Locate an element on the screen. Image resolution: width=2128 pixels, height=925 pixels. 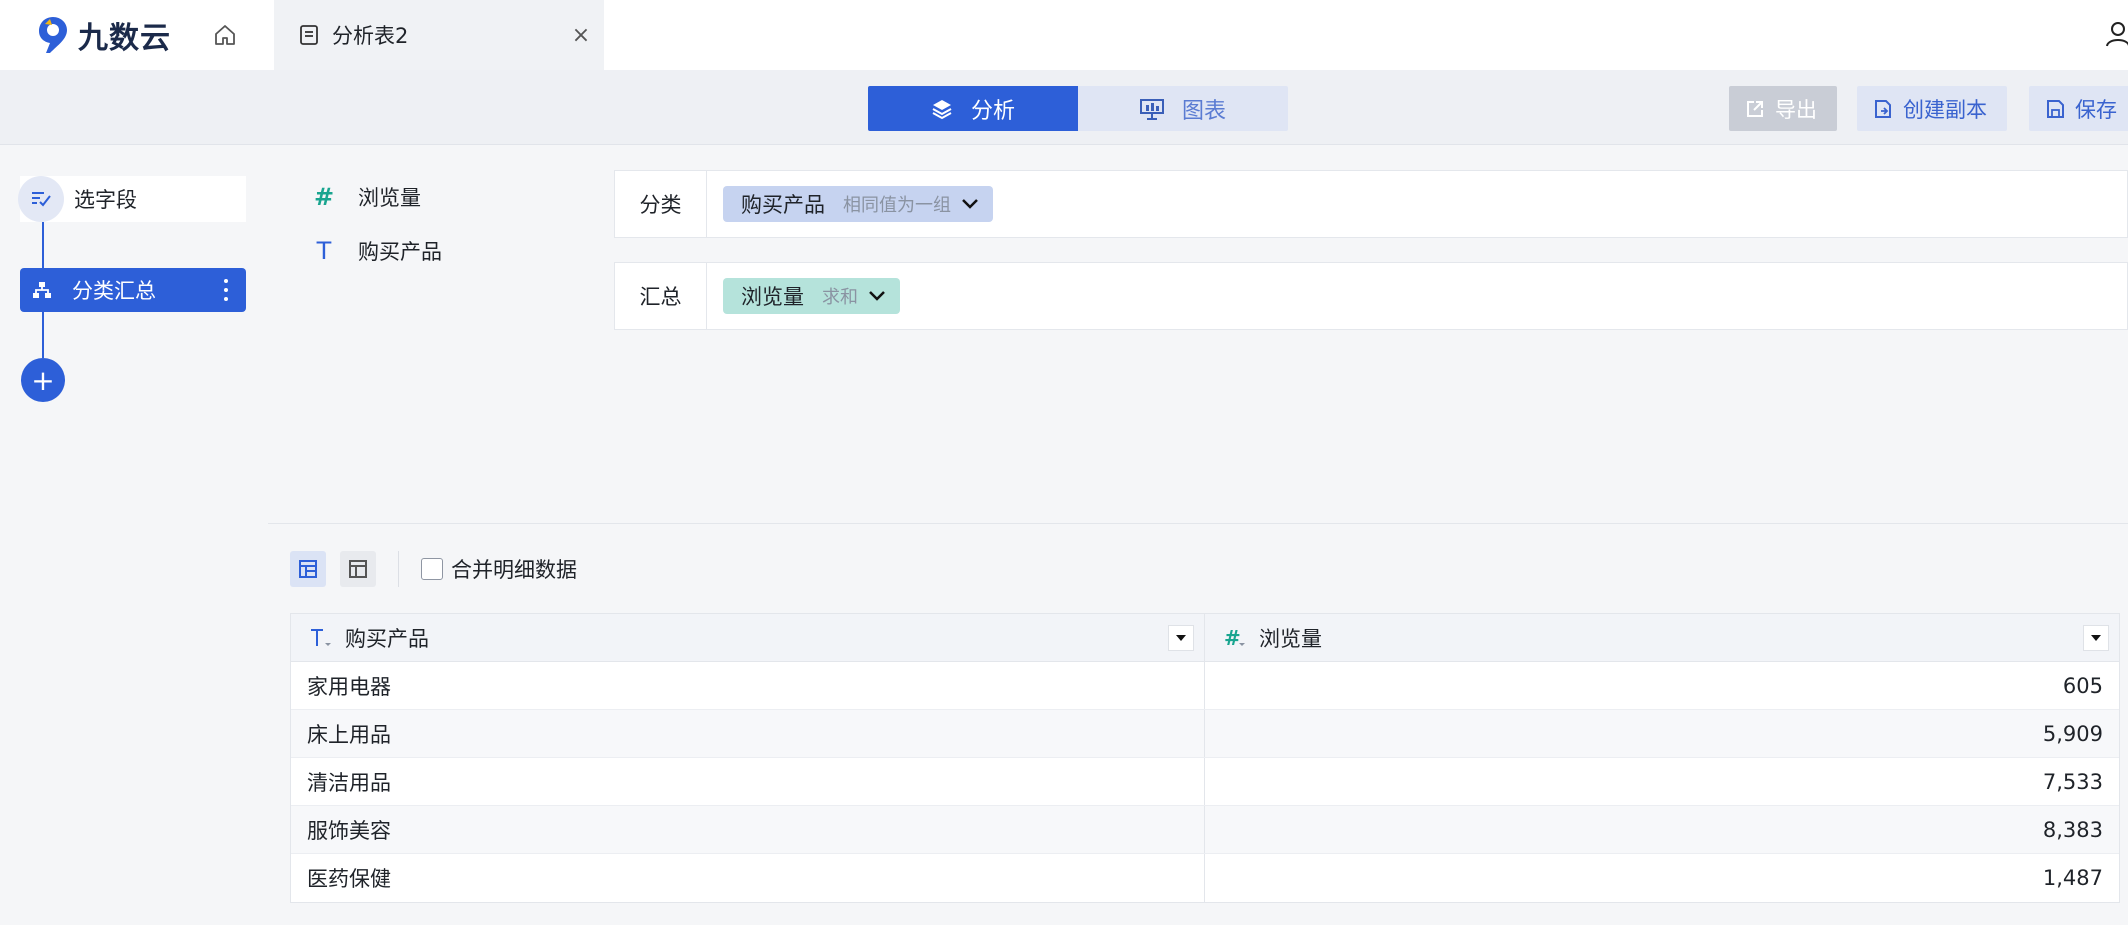
chart-mode-button: 图表 is located at coordinates (1183, 108).